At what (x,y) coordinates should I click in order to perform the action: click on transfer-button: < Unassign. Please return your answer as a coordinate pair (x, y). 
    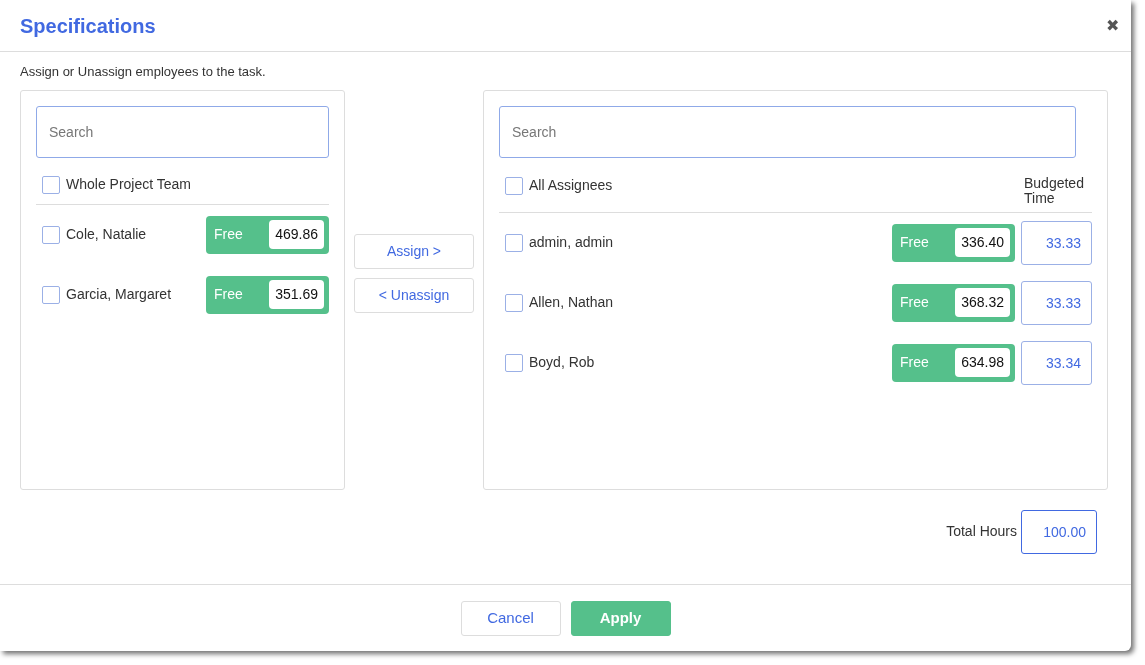
    Looking at the image, I should click on (414, 295).